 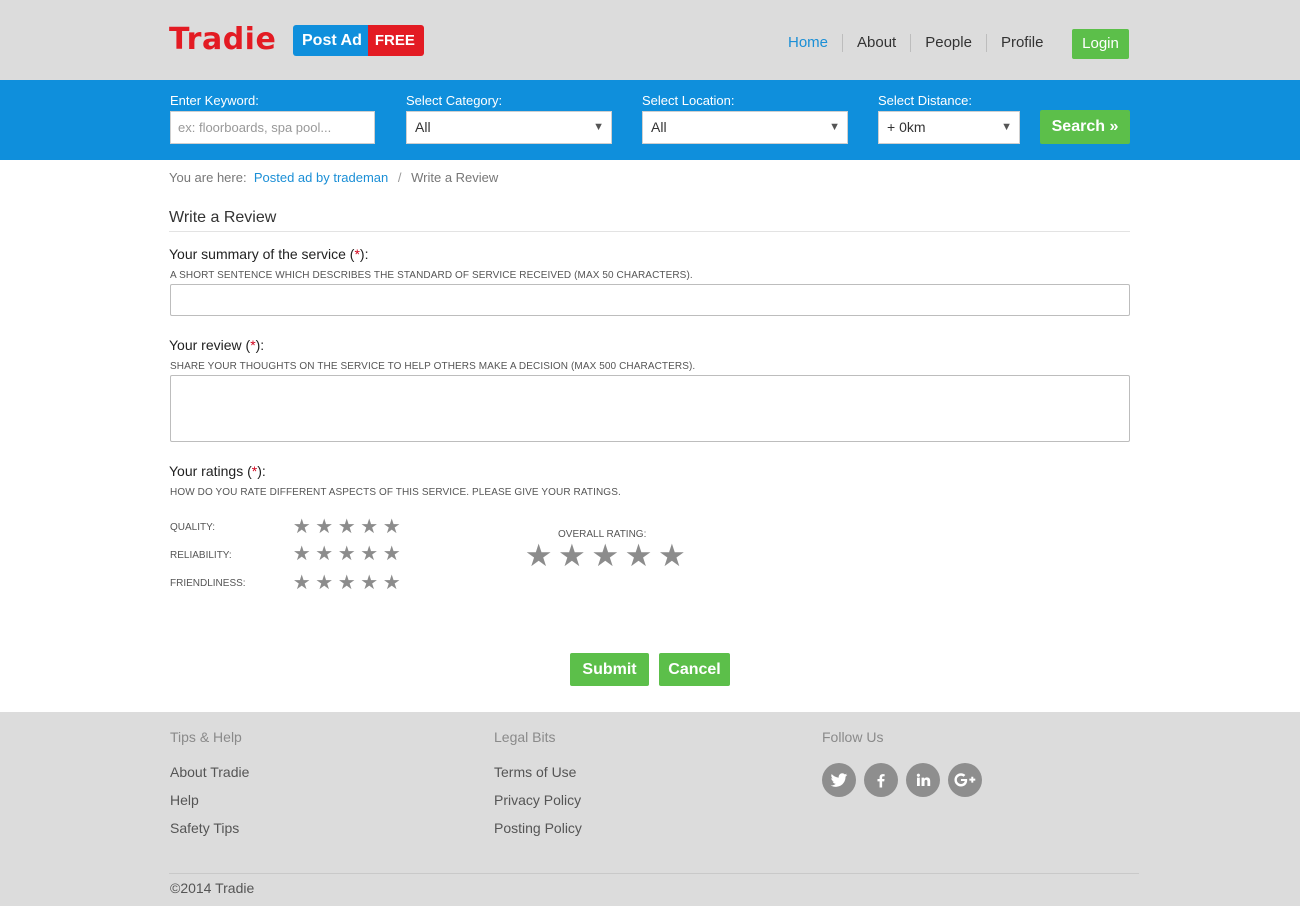 What do you see at coordinates (321, 177) in the screenshot?
I see `breadcrumb-link: Posted ad by trademan` at bounding box center [321, 177].